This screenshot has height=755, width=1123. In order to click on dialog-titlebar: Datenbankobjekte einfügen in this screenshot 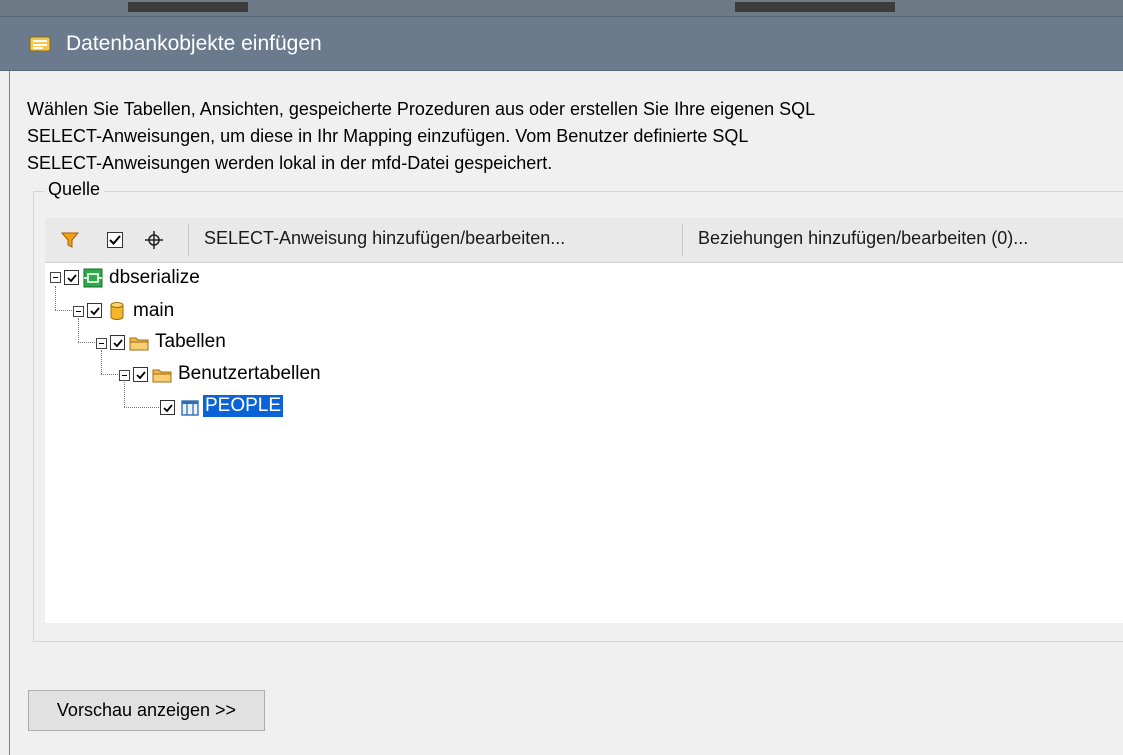, I will do `click(561, 43)`.